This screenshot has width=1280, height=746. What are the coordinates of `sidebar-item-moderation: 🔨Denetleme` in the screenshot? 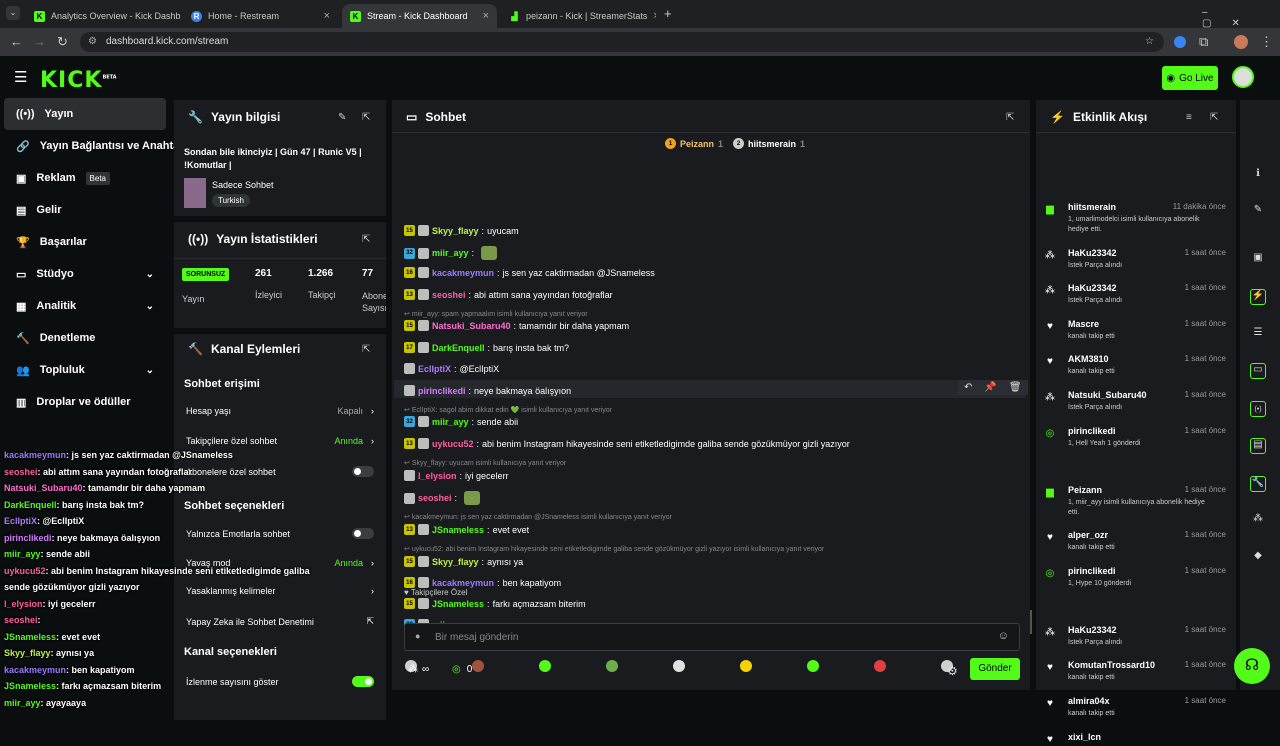 It's located at (85, 338).